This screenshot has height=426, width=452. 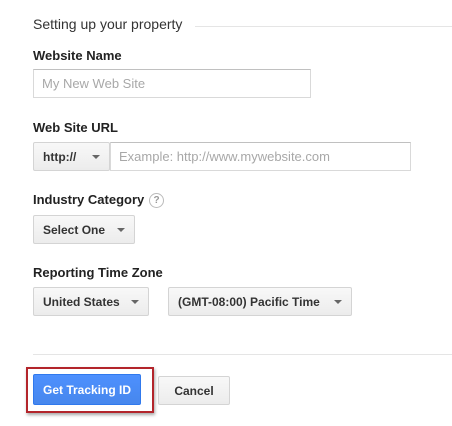 What do you see at coordinates (60, 156) in the screenshot?
I see `protocol-select-value: http://` at bounding box center [60, 156].